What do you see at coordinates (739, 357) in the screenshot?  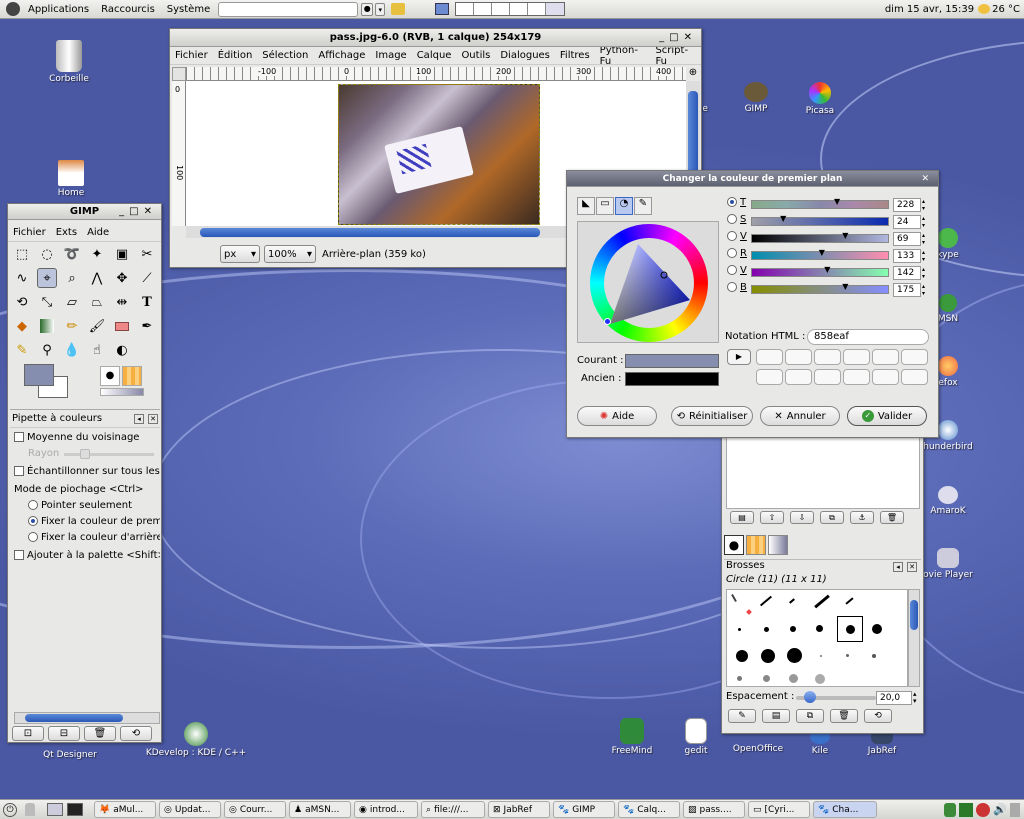 I see `color-history-play-button: ▶` at bounding box center [739, 357].